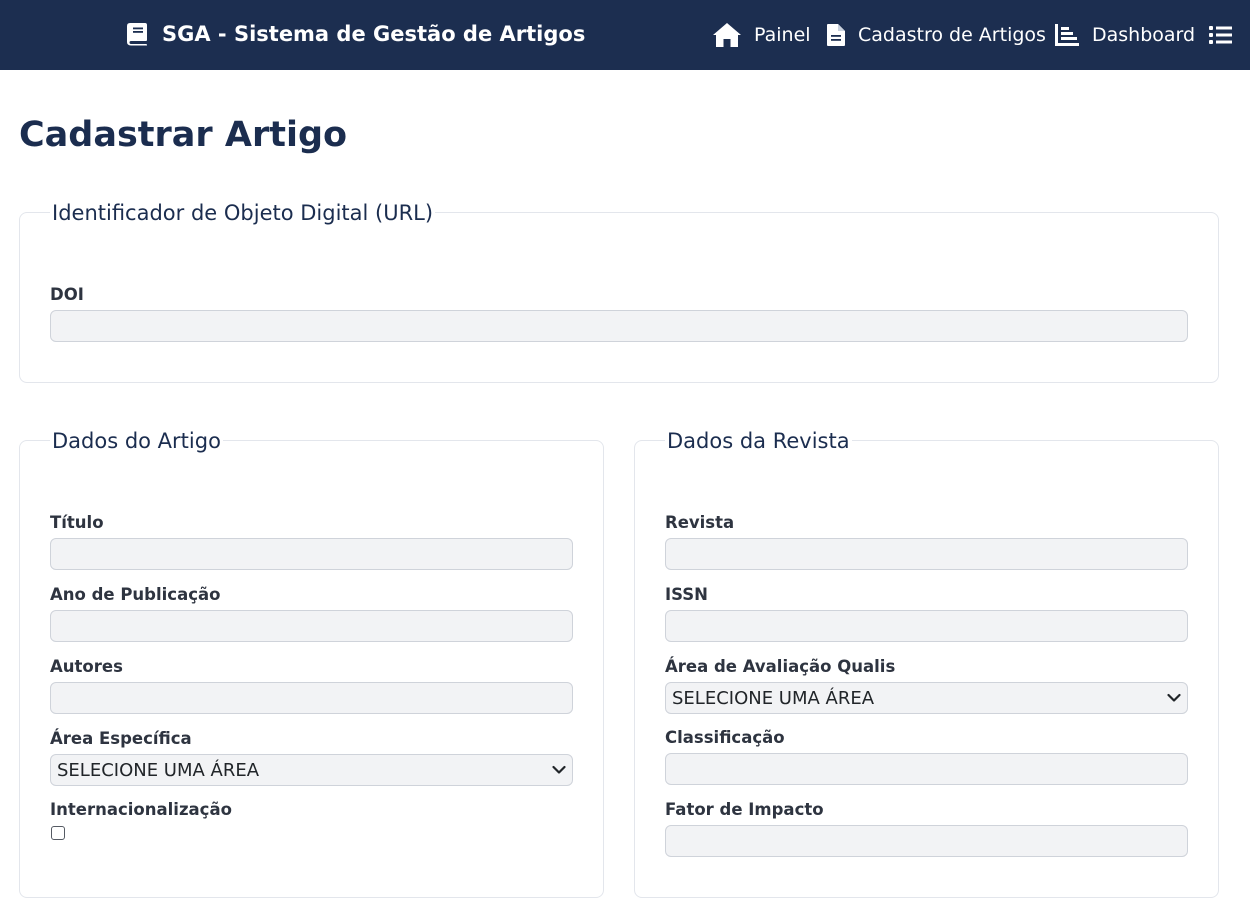  Describe the element at coordinates (158, 770) in the screenshot. I see `area-especifica-value: SELECIONE UMA ÁREA` at that location.